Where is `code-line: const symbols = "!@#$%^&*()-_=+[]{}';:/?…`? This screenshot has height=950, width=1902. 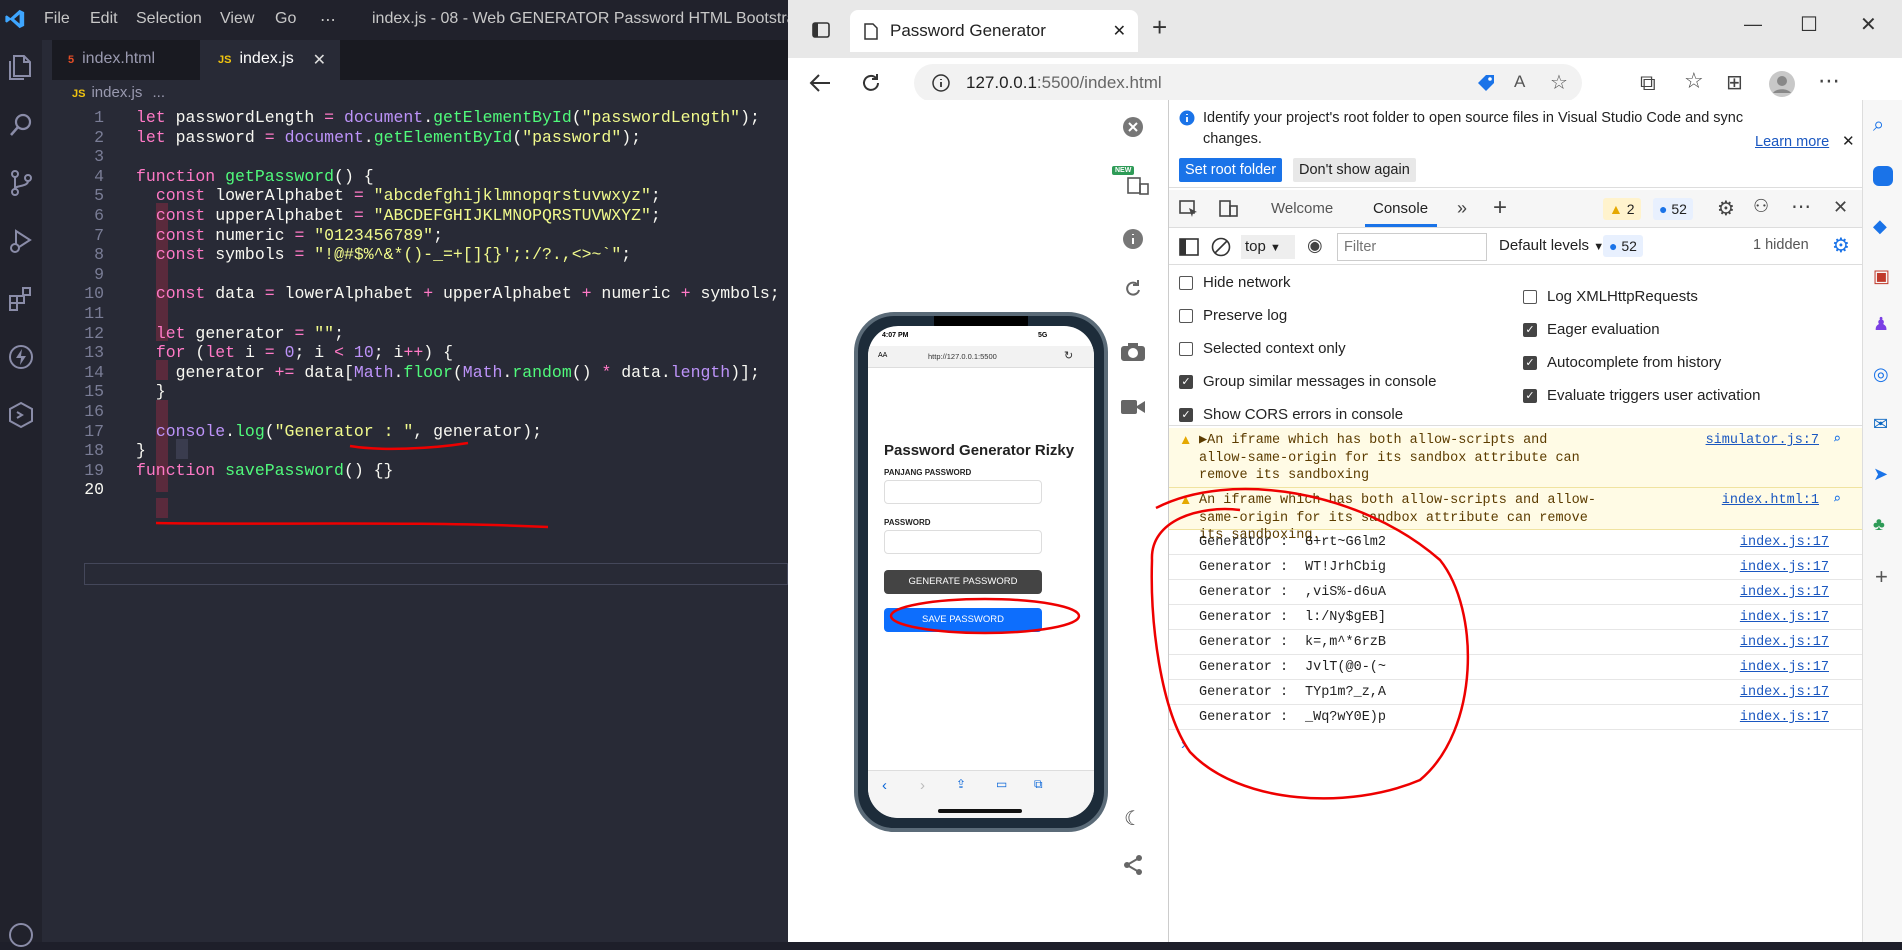
code-line: const symbols = "!@#$%^&*()-_=+[]{}';:/?… is located at coordinates (383, 254).